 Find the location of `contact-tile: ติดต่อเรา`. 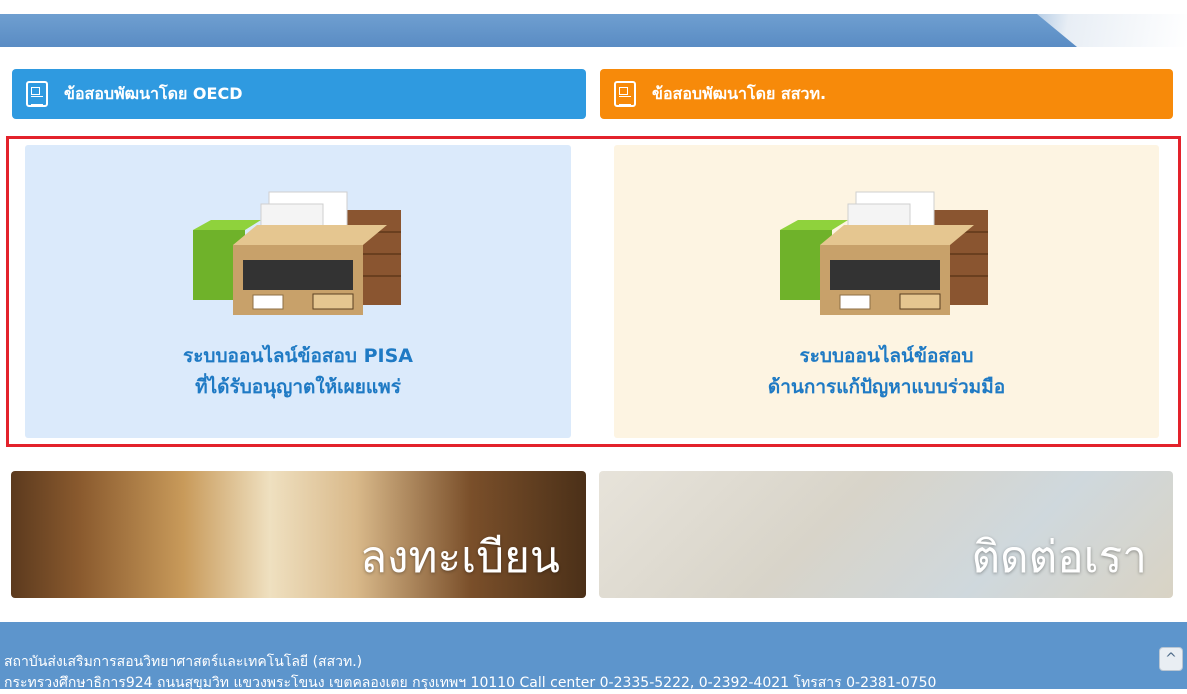

contact-tile: ติดต่อเรา is located at coordinates (886, 534).